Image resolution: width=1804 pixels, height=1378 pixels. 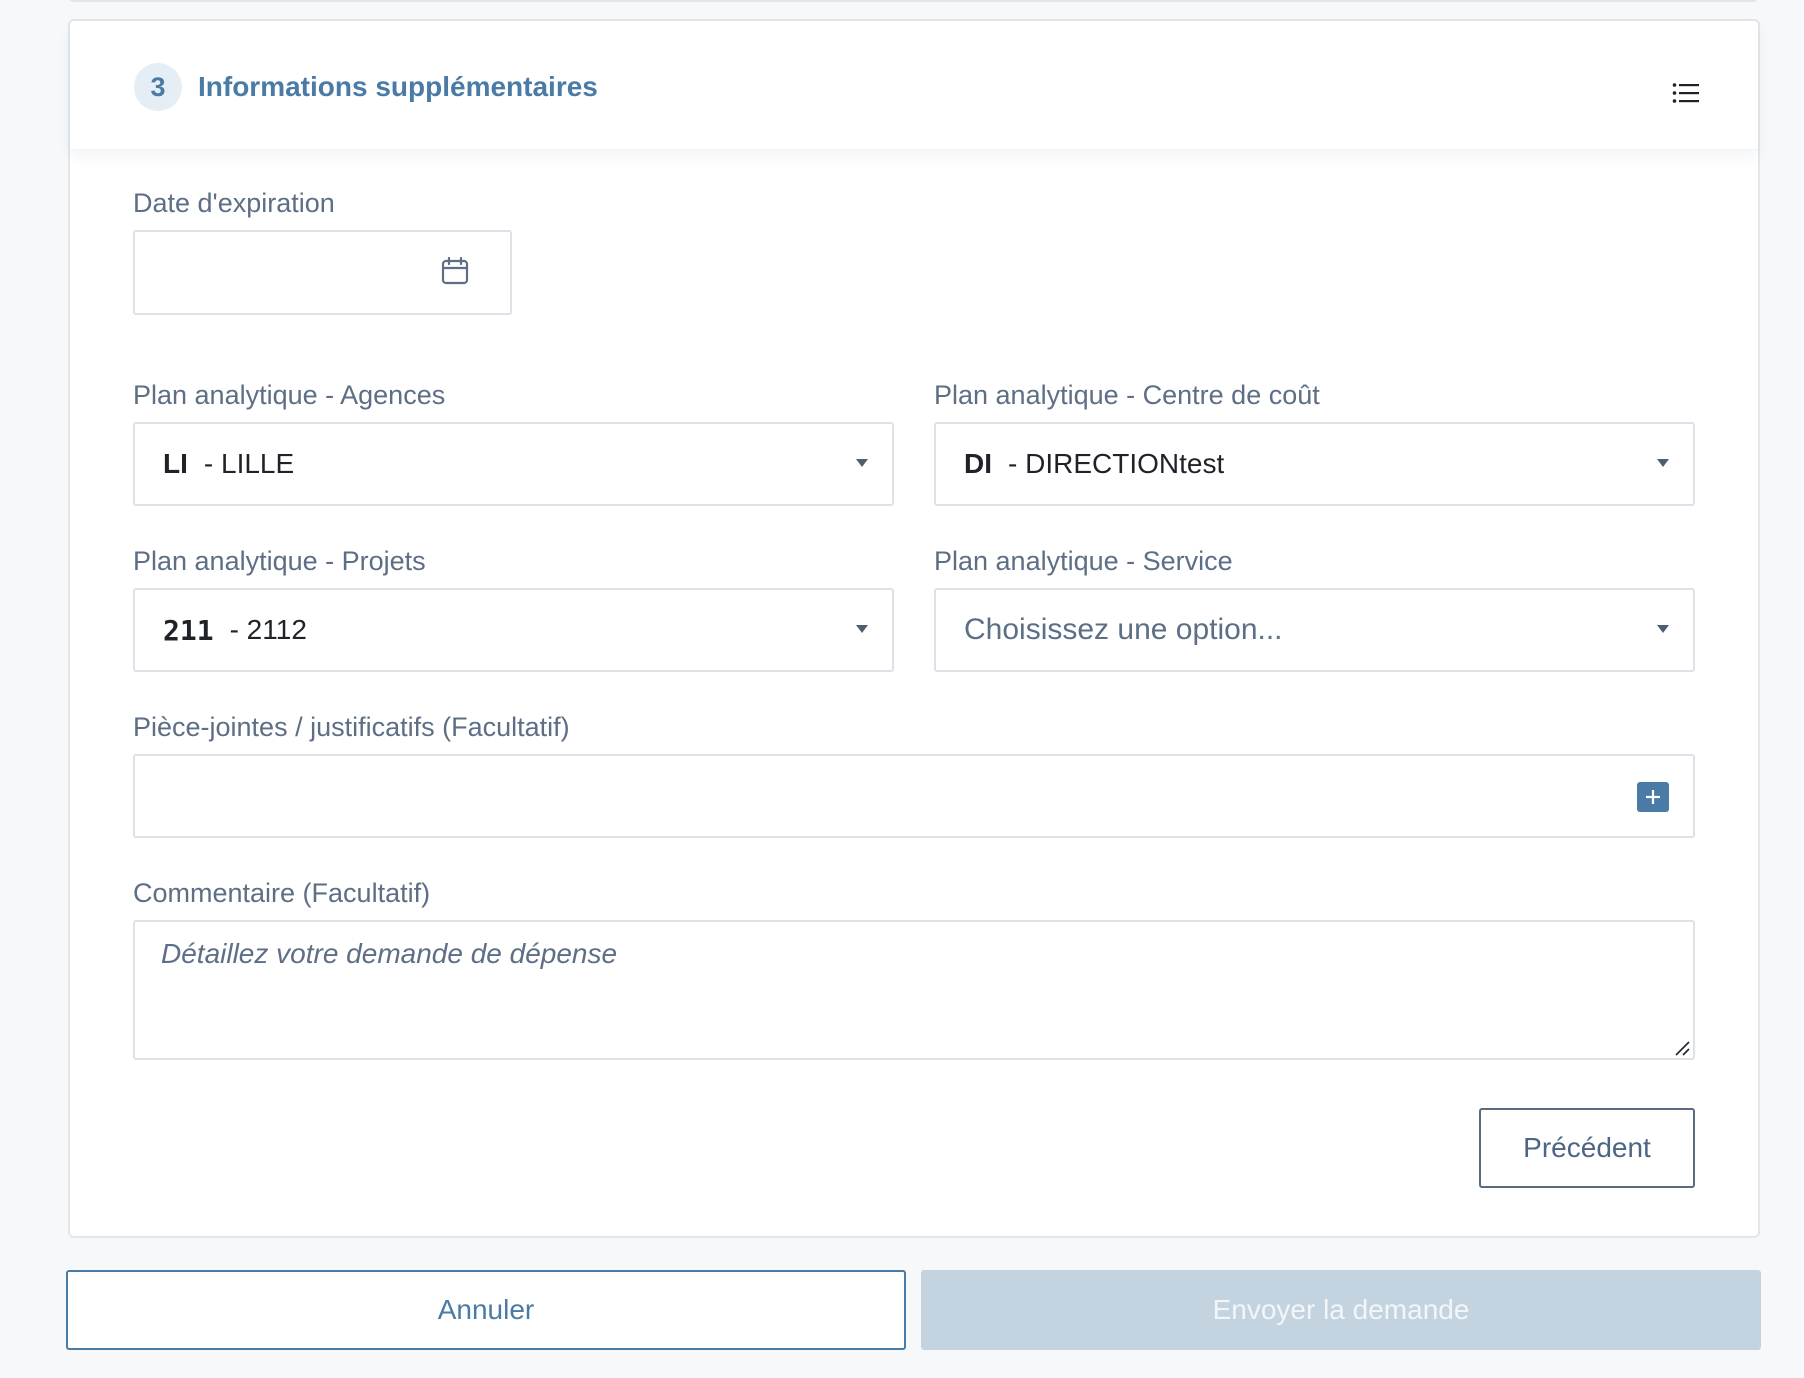 What do you see at coordinates (398, 86) in the screenshot?
I see `section-title: Informations supplémentaires` at bounding box center [398, 86].